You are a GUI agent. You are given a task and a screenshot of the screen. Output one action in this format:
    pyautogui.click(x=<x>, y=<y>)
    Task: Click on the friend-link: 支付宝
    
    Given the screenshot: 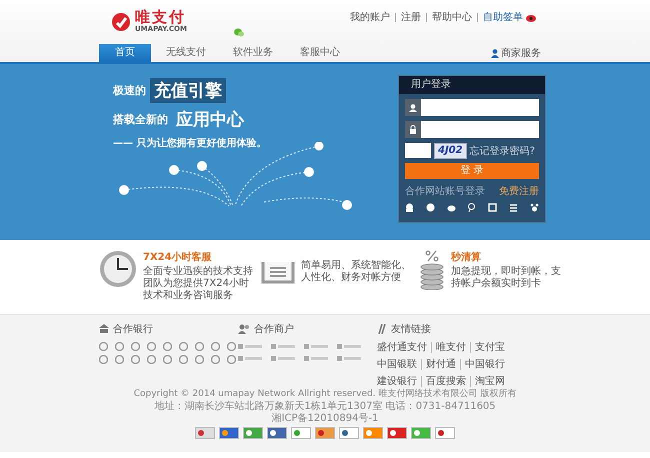 What is the action you would take?
    pyautogui.click(x=490, y=347)
    